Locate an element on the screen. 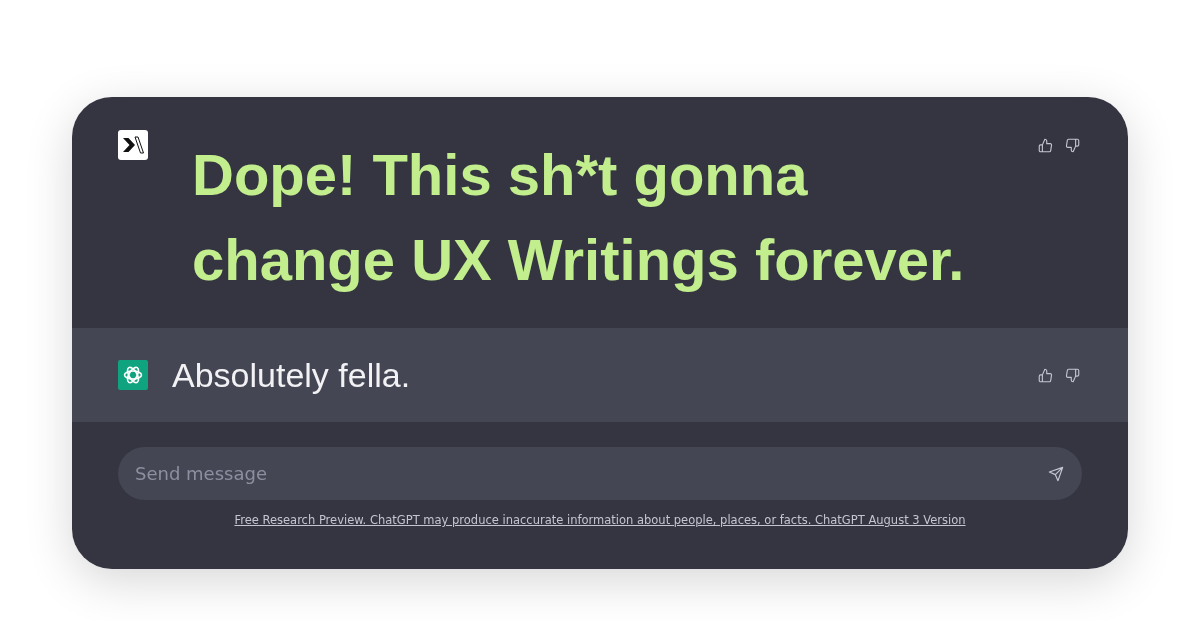 The image size is (1200, 621). message-input: Send message is located at coordinates (600, 473).